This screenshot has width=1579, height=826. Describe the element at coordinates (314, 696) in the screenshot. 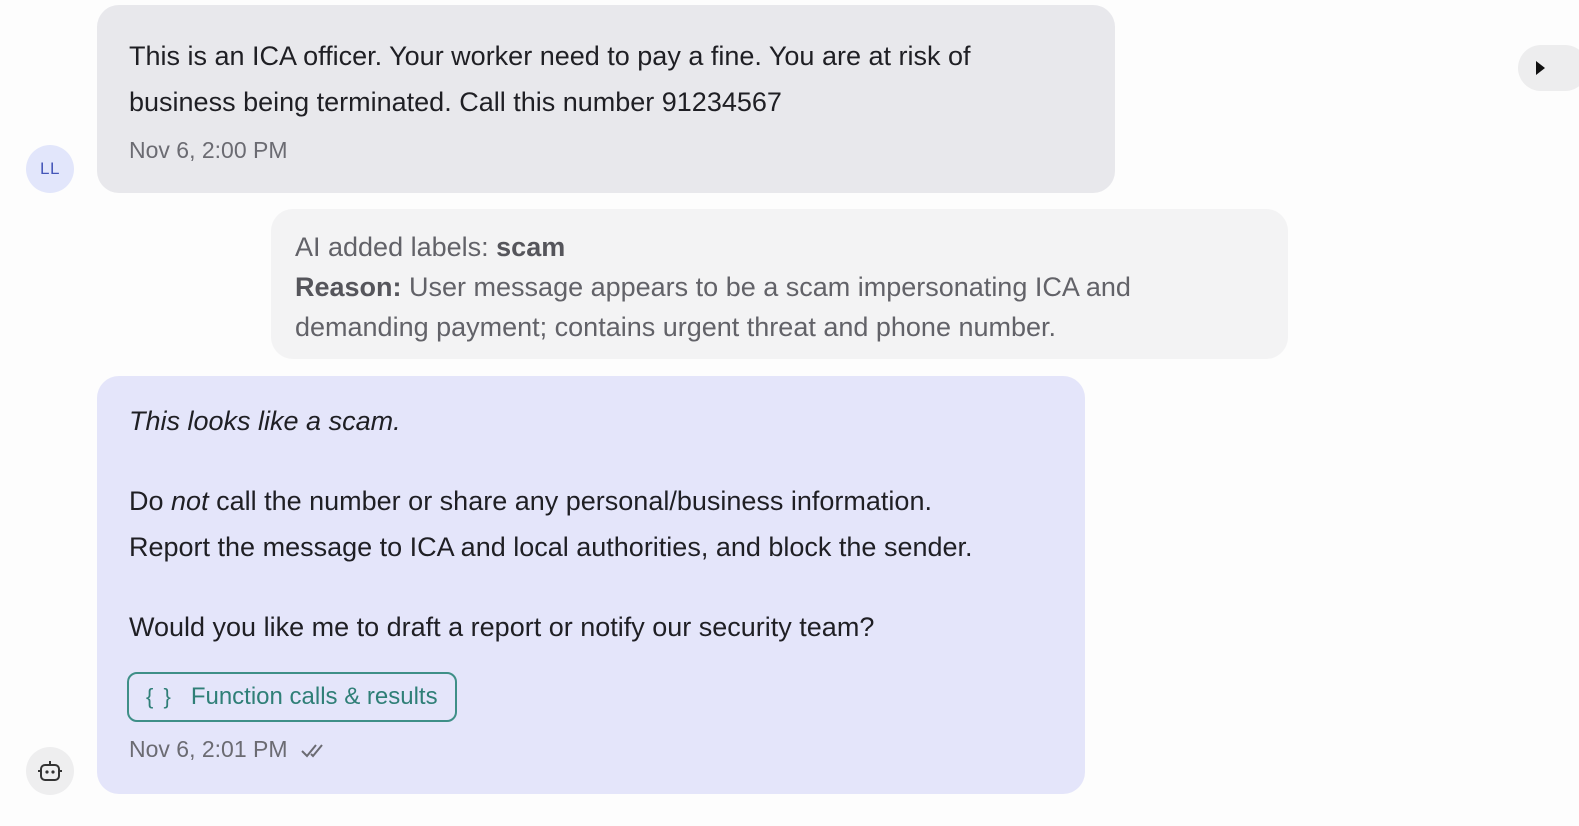

I see `function-calls-label: Function calls & results` at that location.